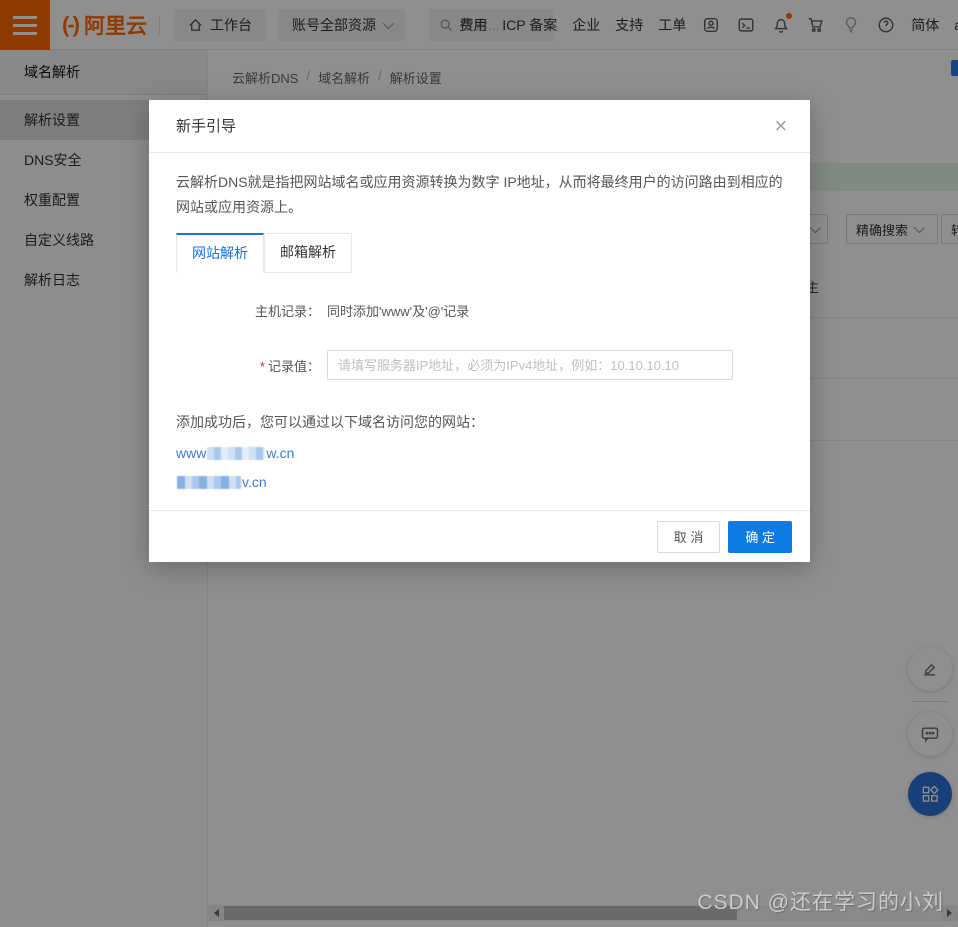 Image resolution: width=958 pixels, height=927 pixels. I want to click on tab-website-resolution: 网站解析, so click(220, 253).